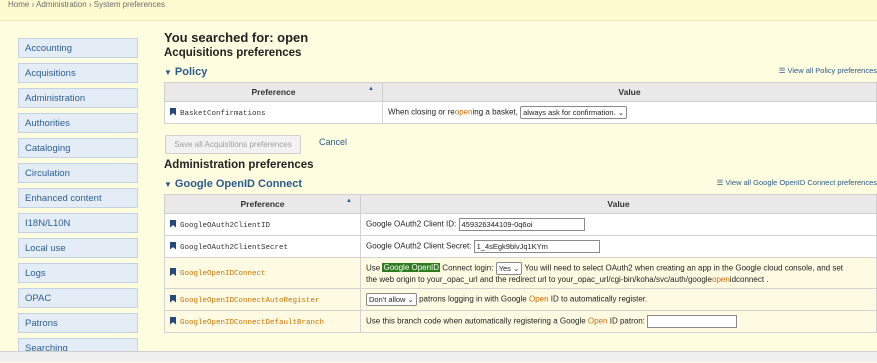 The width and height of the screenshot is (877, 363). Describe the element at coordinates (78, 48) in the screenshot. I see `sidebar-item-accounting: Accounting` at that location.